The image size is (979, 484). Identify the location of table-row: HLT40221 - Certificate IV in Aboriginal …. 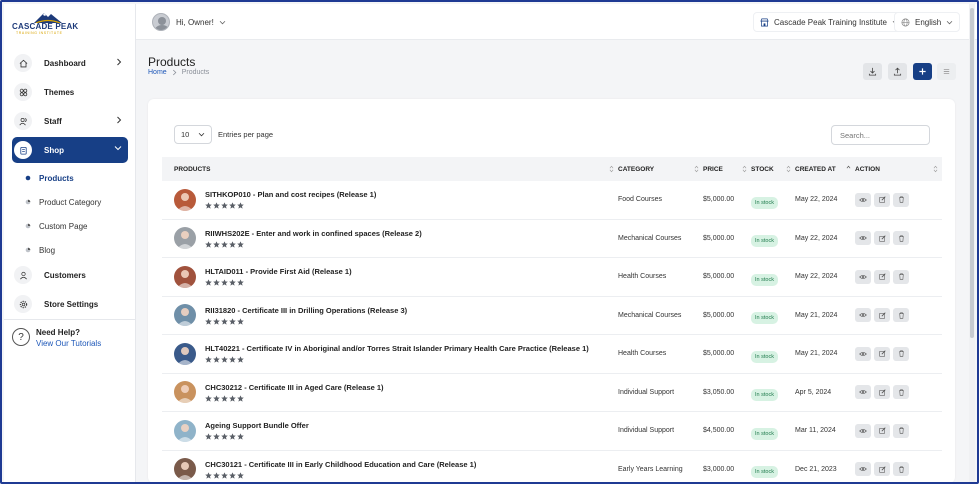
(552, 354).